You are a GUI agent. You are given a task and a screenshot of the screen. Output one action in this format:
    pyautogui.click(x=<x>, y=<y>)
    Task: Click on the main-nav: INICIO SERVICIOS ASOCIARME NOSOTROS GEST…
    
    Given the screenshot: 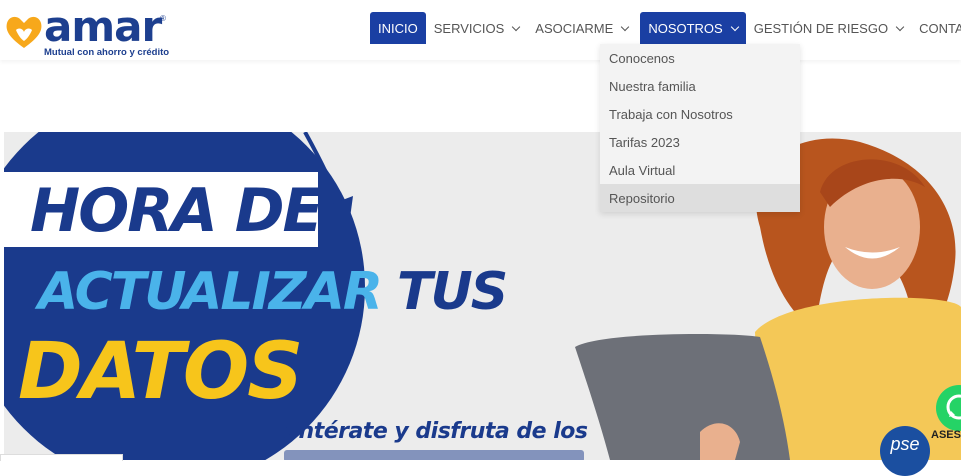 What is the action you would take?
    pyautogui.click(x=665, y=28)
    